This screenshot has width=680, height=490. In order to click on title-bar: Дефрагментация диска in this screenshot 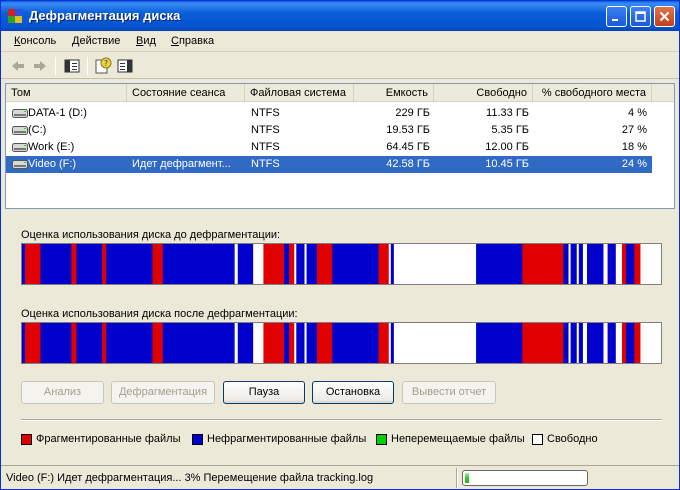, I will do `click(340, 16)`.